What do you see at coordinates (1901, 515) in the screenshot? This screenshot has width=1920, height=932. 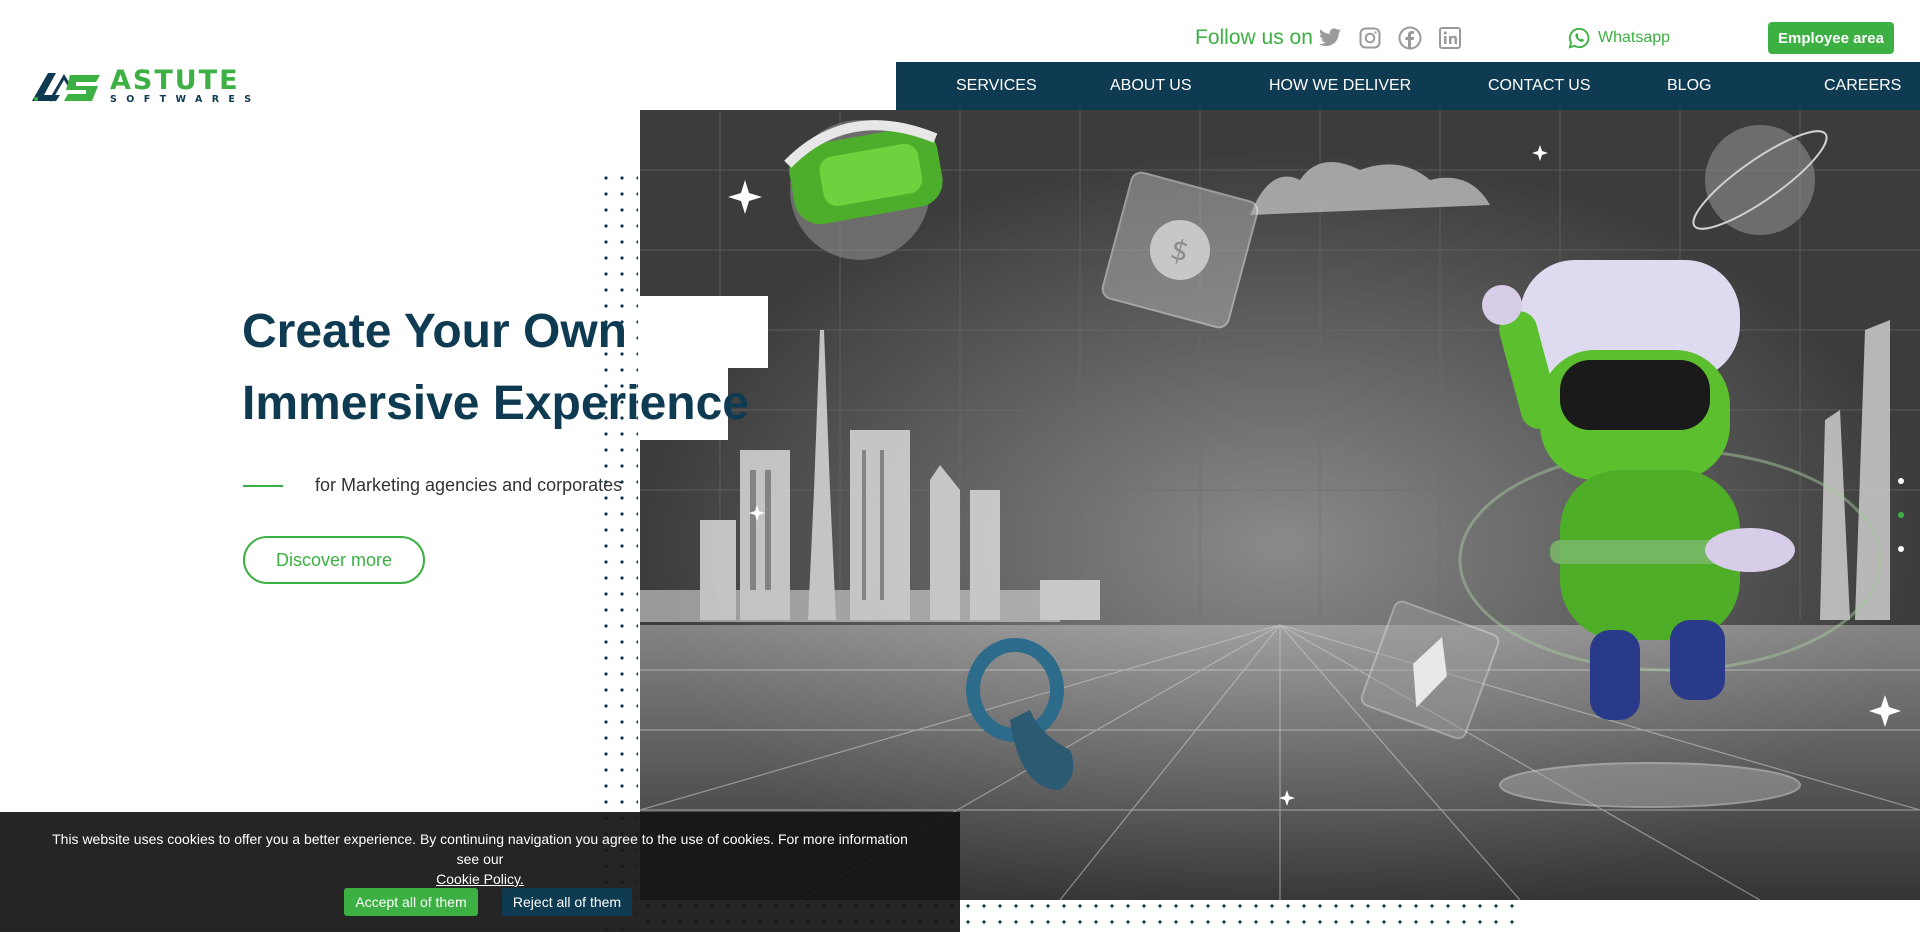 I see `slide-dot-active` at bounding box center [1901, 515].